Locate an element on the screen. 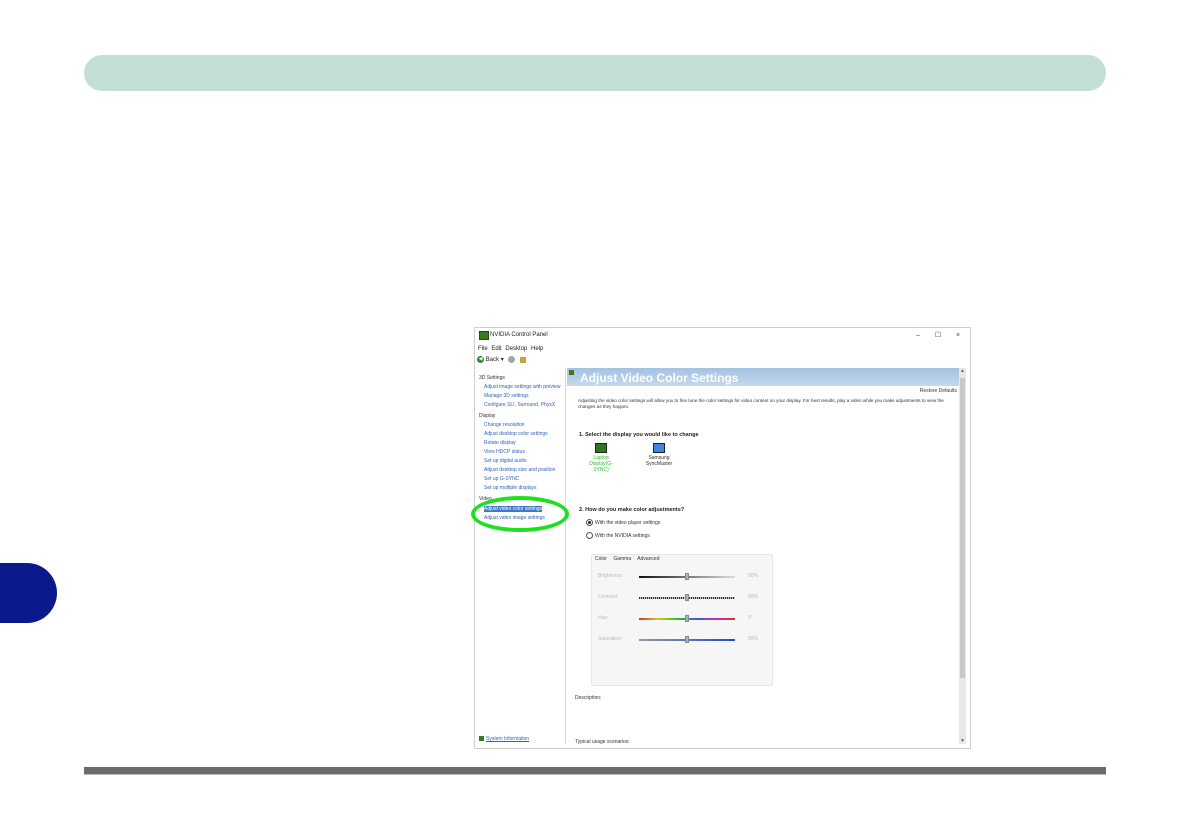  description-label: Description: is located at coordinates (588, 698).